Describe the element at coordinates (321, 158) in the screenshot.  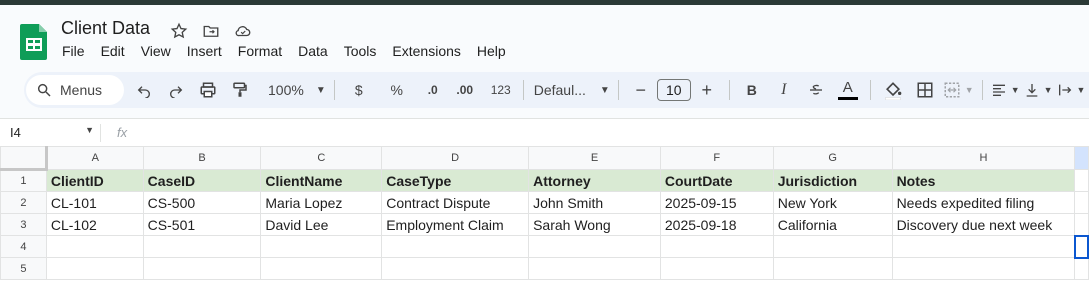
I see `column-header-c: C` at that location.